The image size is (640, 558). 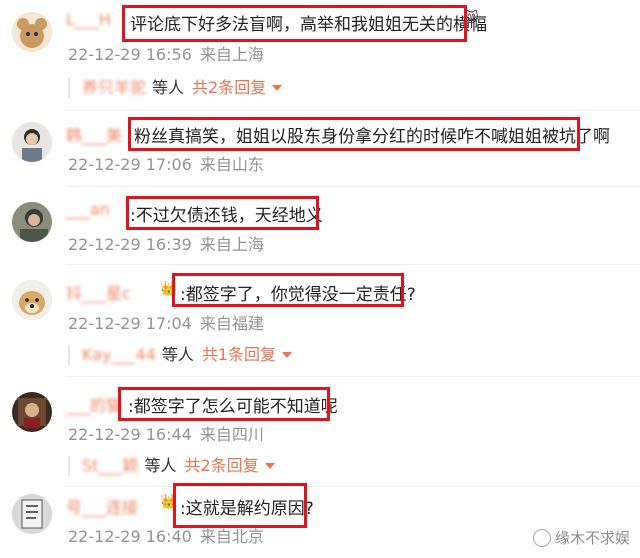 What do you see at coordinates (231, 434) in the screenshot?
I see `comment-location: 来自四川` at bounding box center [231, 434].